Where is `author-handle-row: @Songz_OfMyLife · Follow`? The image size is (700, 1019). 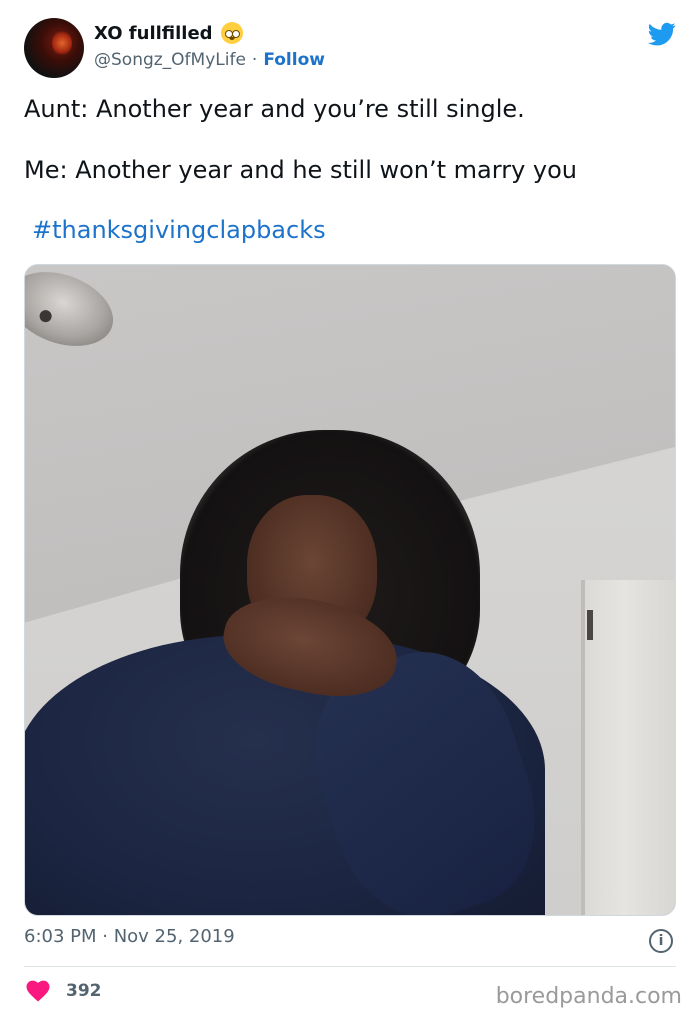
author-handle-row: @Songz_OfMyLife · Follow is located at coordinates (209, 60).